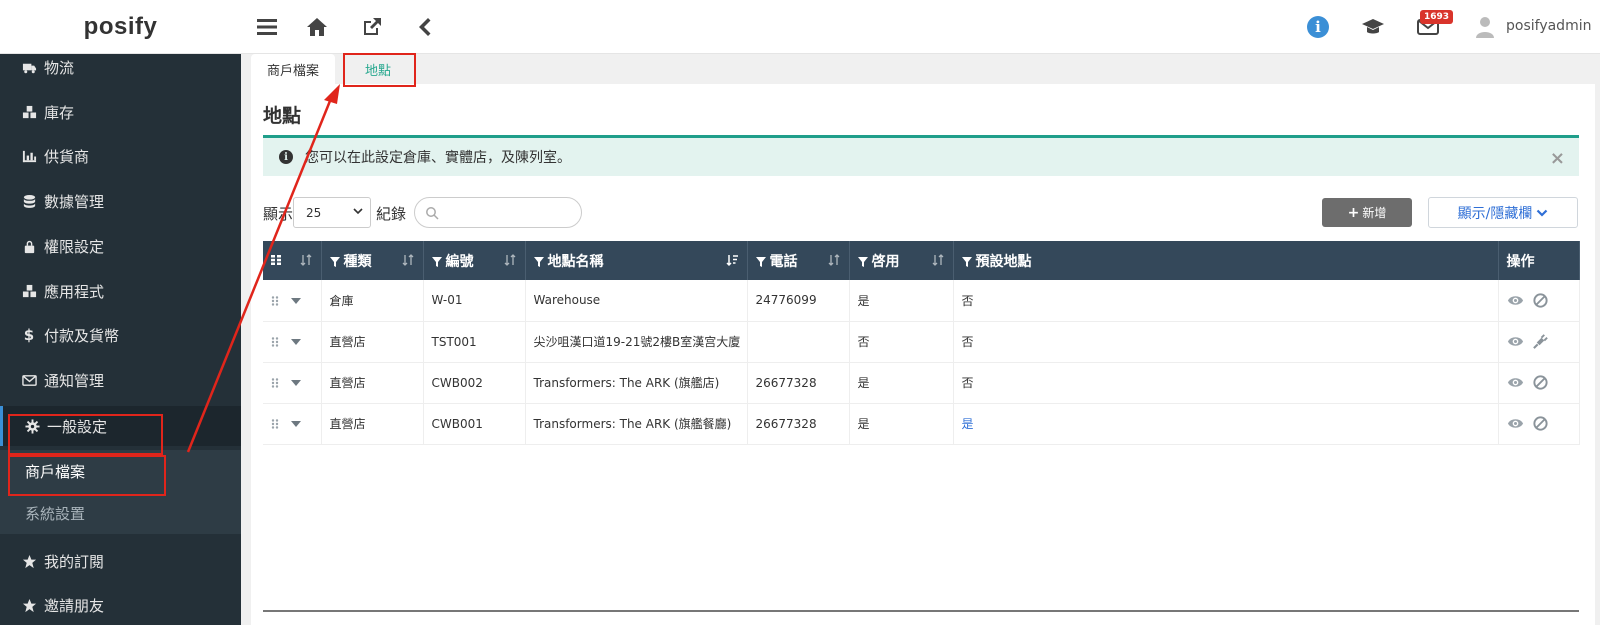  I want to click on sidebar-item-suppliers: 供貨商, so click(120, 156).